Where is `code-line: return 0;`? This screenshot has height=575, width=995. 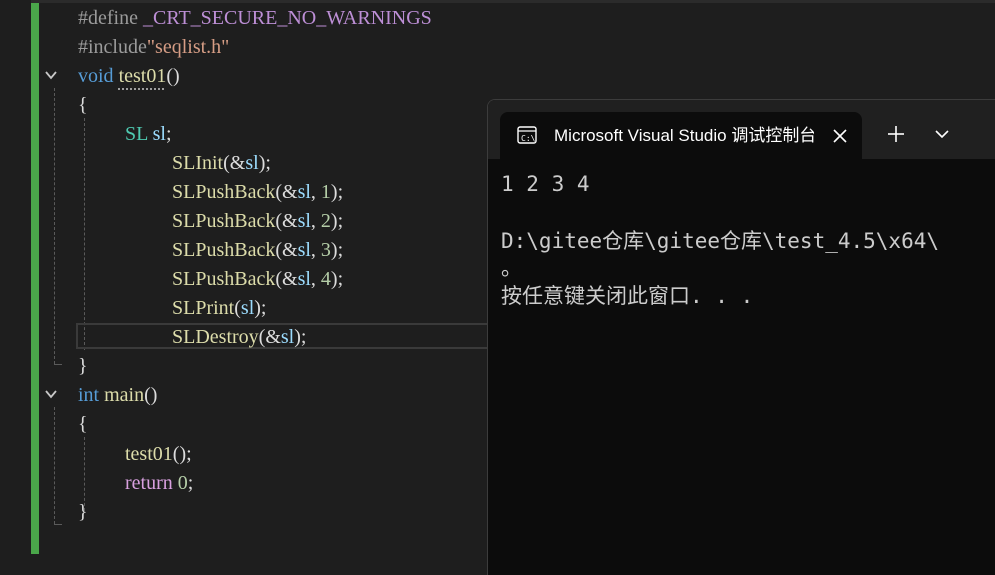 code-line: return 0; is located at coordinates (159, 483).